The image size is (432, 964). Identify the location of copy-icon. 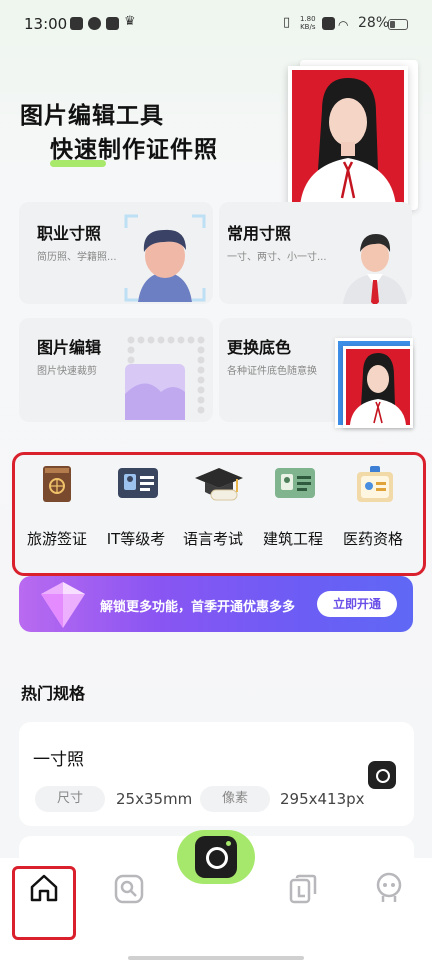
(303, 889).